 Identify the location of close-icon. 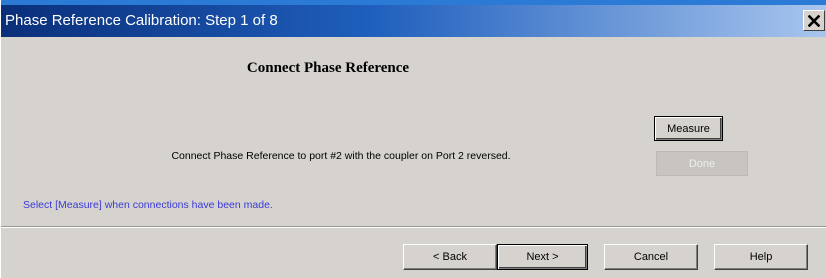
(814, 20).